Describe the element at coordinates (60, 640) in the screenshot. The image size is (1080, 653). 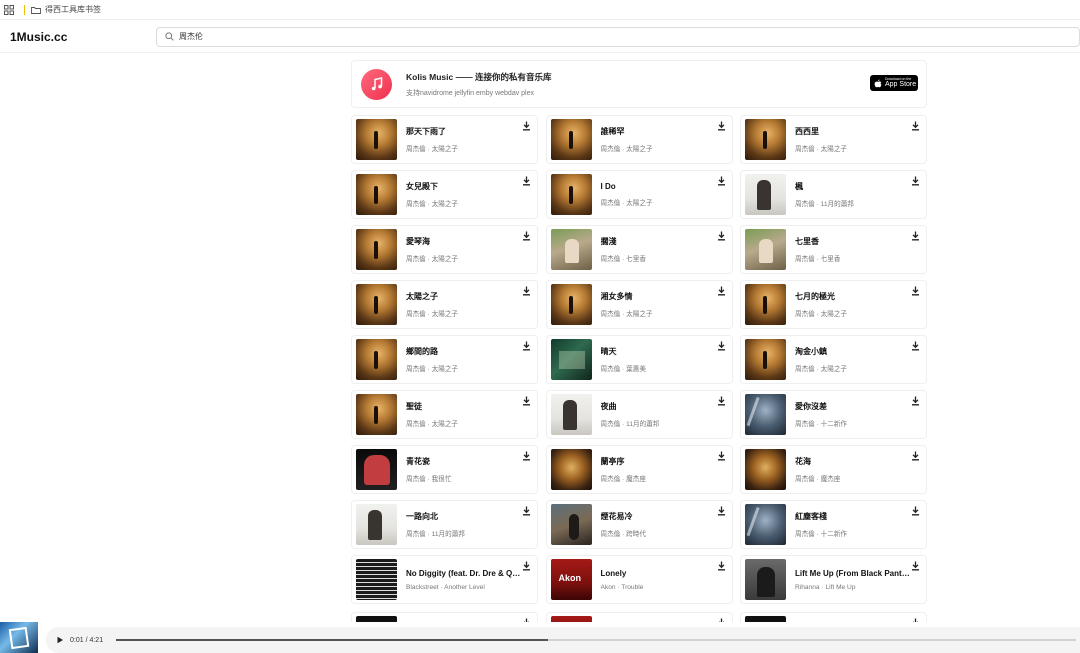
I see `play-icon` at that location.